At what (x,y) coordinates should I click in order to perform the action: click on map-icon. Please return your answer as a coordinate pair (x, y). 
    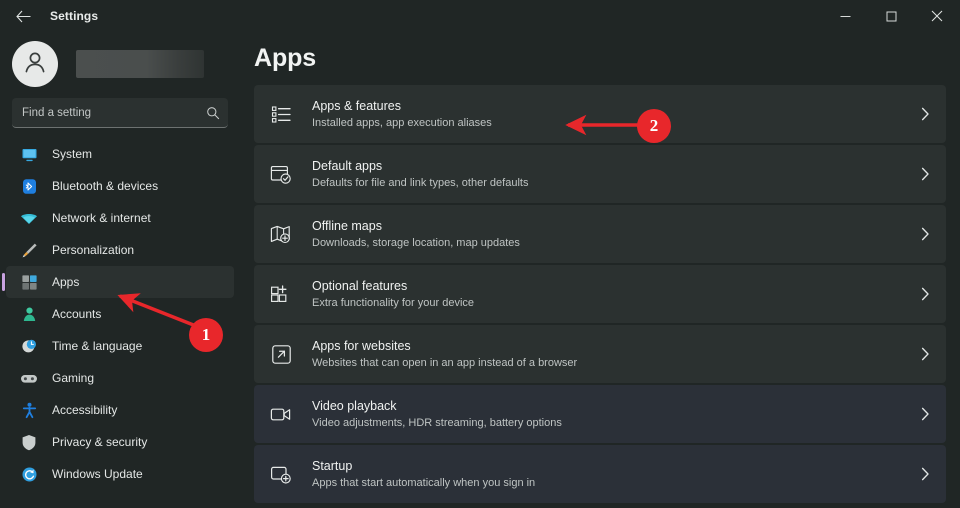
    Looking at the image, I should click on (281, 234).